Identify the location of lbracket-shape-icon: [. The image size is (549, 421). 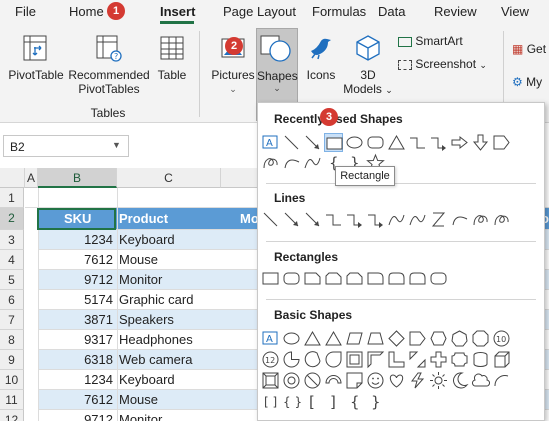
(312, 401).